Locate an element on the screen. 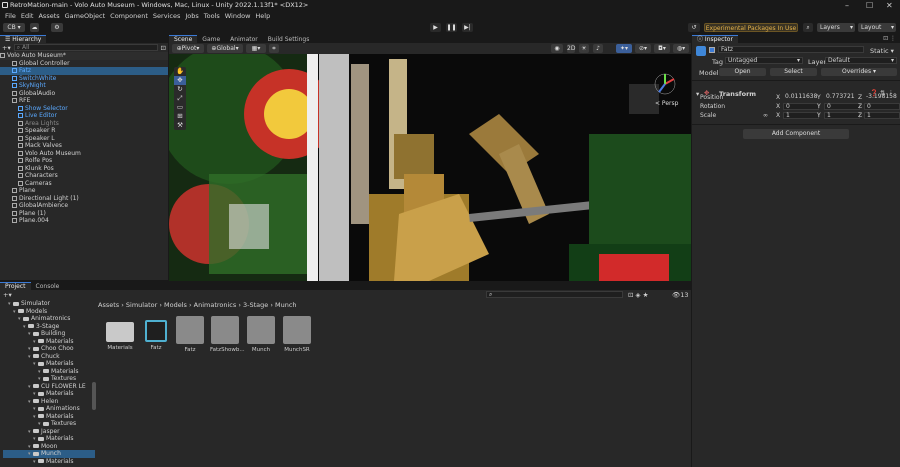 The height and width of the screenshot is (467, 900). scale-z-field: 1 is located at coordinates (882, 115).